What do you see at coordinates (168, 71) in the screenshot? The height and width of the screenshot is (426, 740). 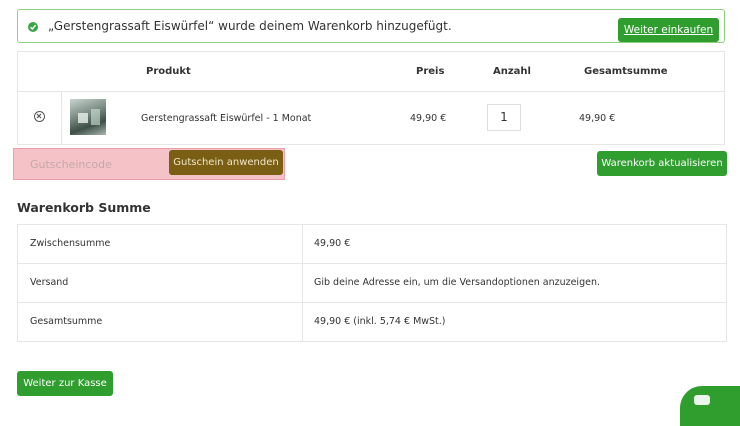 I see `header-product: Produkt` at bounding box center [168, 71].